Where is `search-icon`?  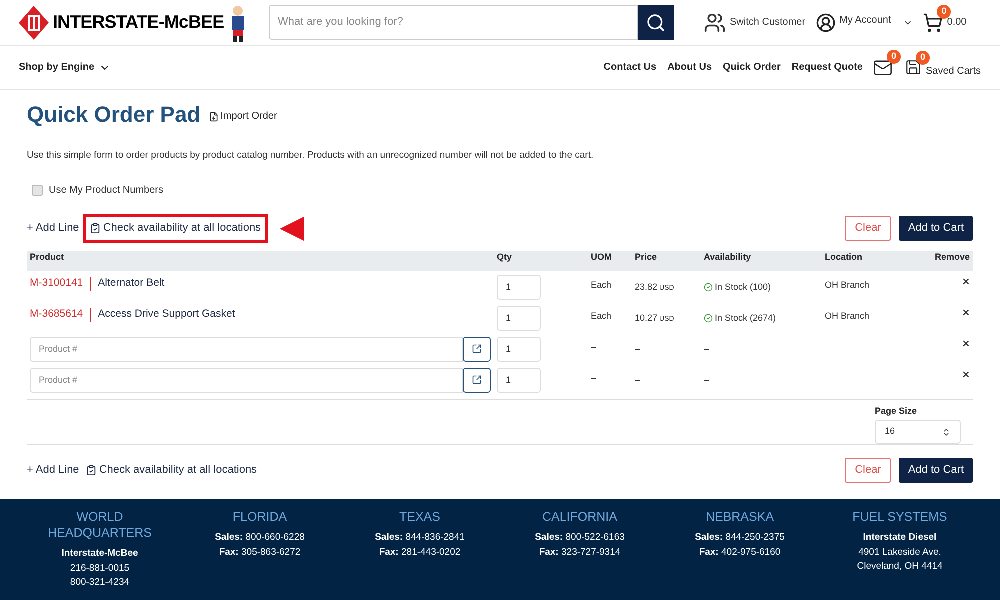 search-icon is located at coordinates (656, 22).